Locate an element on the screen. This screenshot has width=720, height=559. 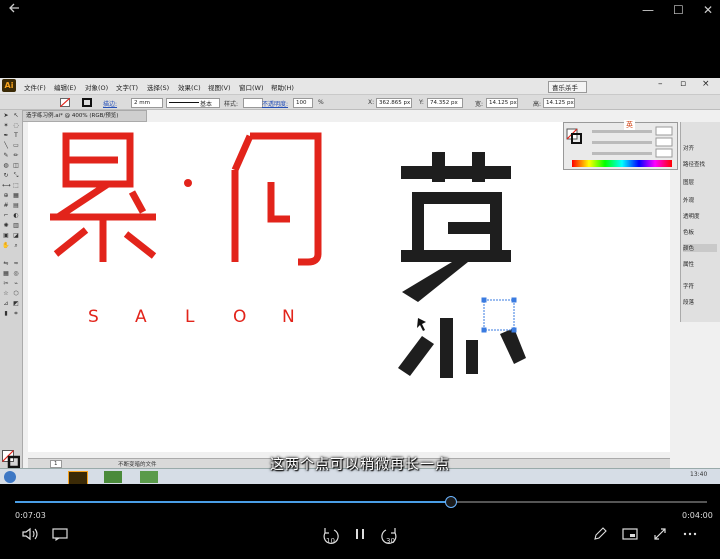
panel-character: 字符 is located at coordinates (688, 286).